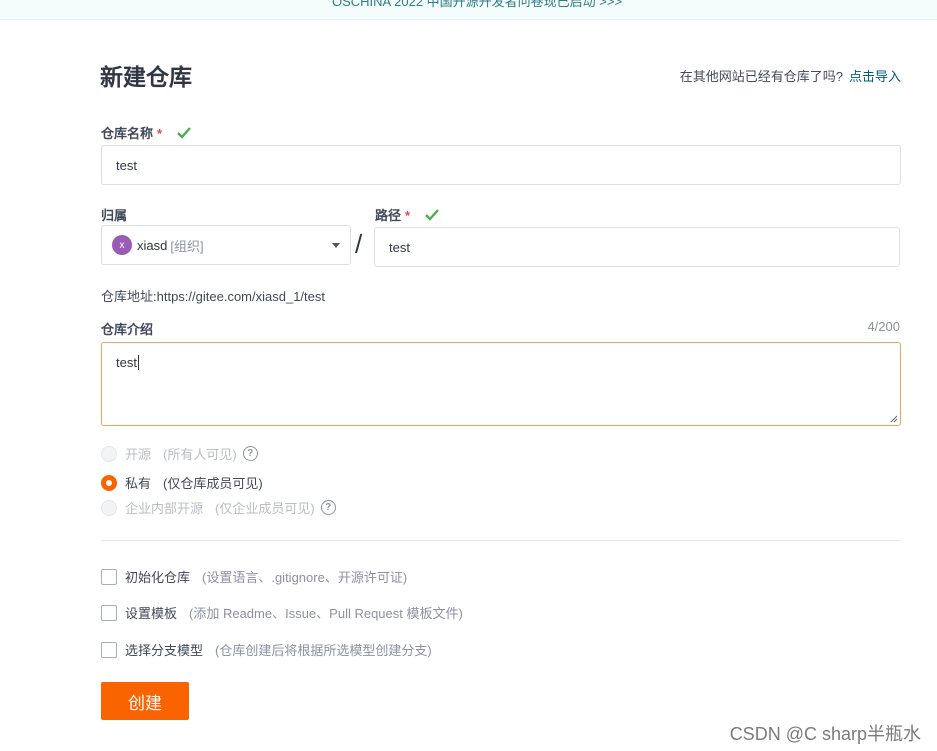 This screenshot has height=751, width=937. I want to click on path-label: 路径 *, so click(407, 214).